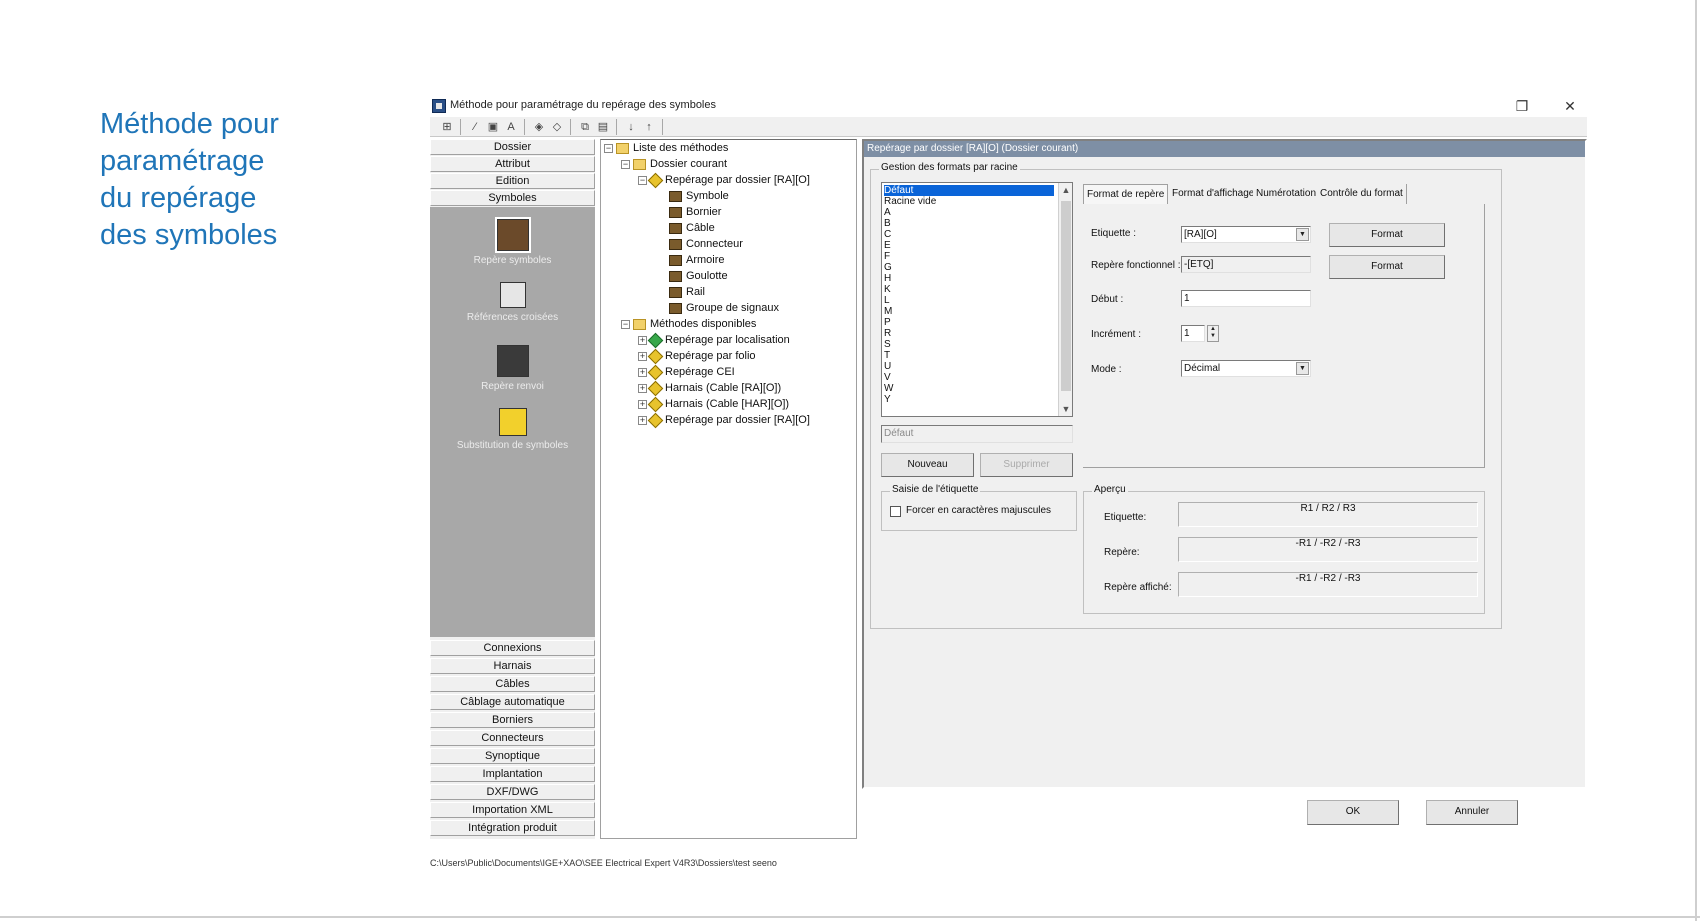 The image size is (1700, 921). I want to click on nav-edition: Edition, so click(512, 181).